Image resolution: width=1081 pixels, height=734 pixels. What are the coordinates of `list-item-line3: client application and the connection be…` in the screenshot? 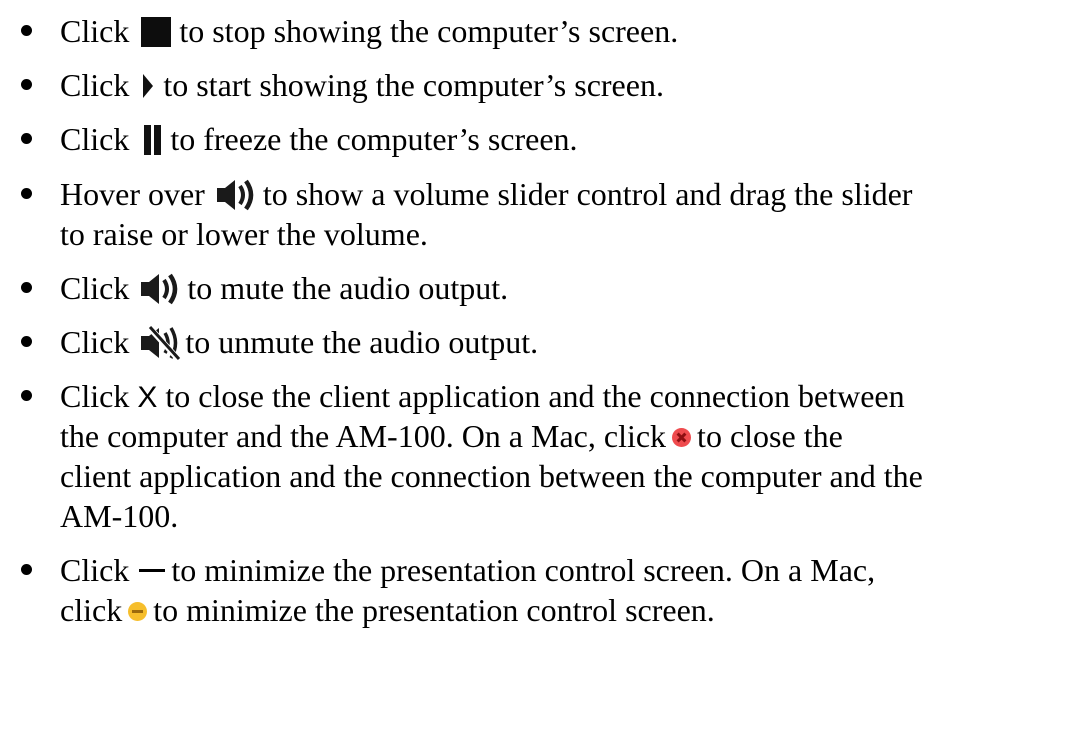 It's located at (491, 476).